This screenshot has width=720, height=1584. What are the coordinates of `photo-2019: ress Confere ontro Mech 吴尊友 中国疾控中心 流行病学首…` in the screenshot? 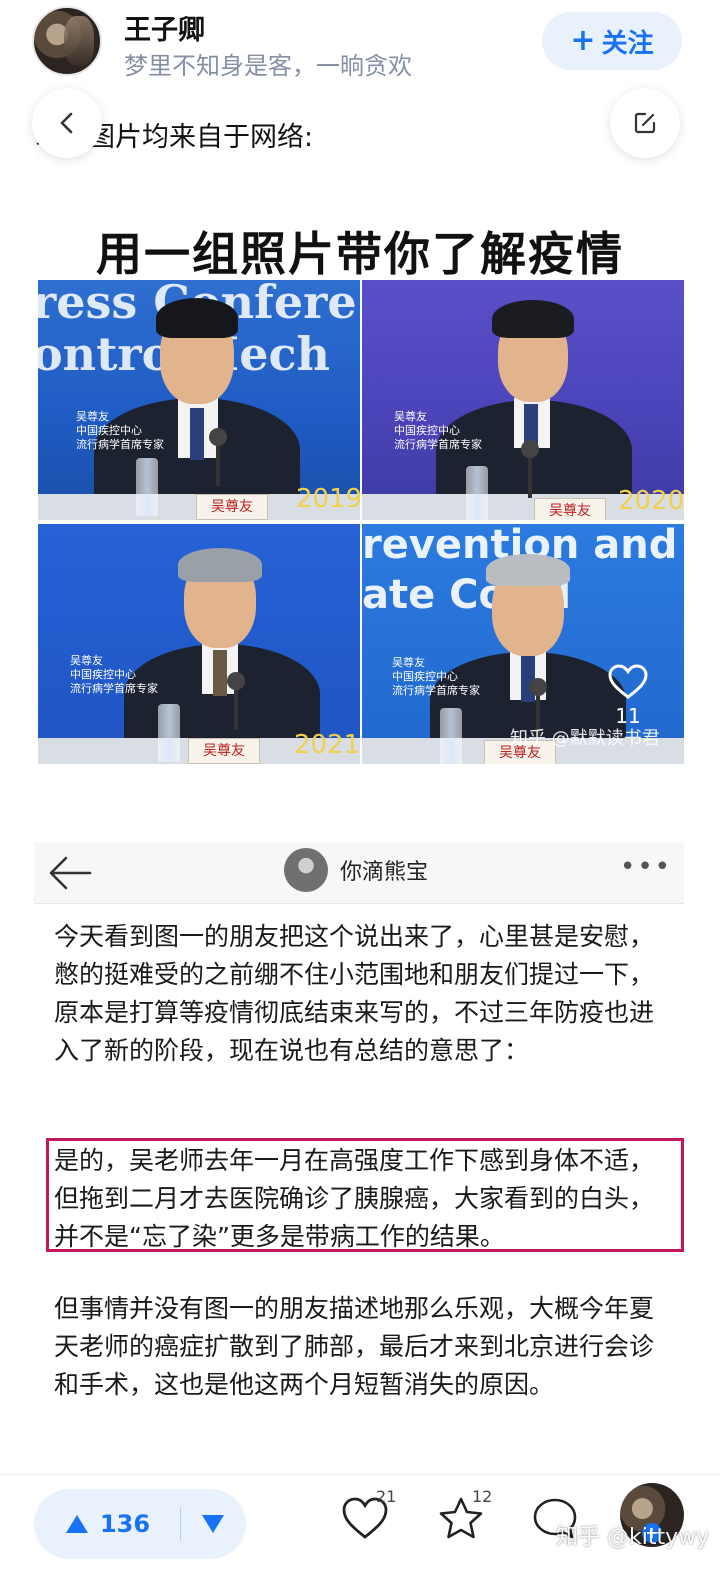 It's located at (199, 400).